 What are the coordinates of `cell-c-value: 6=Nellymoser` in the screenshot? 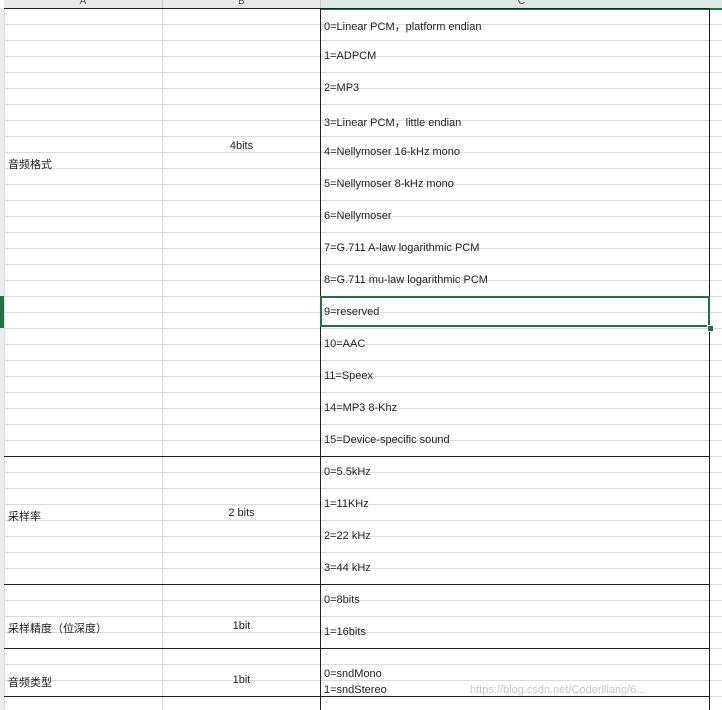 It's located at (358, 216).